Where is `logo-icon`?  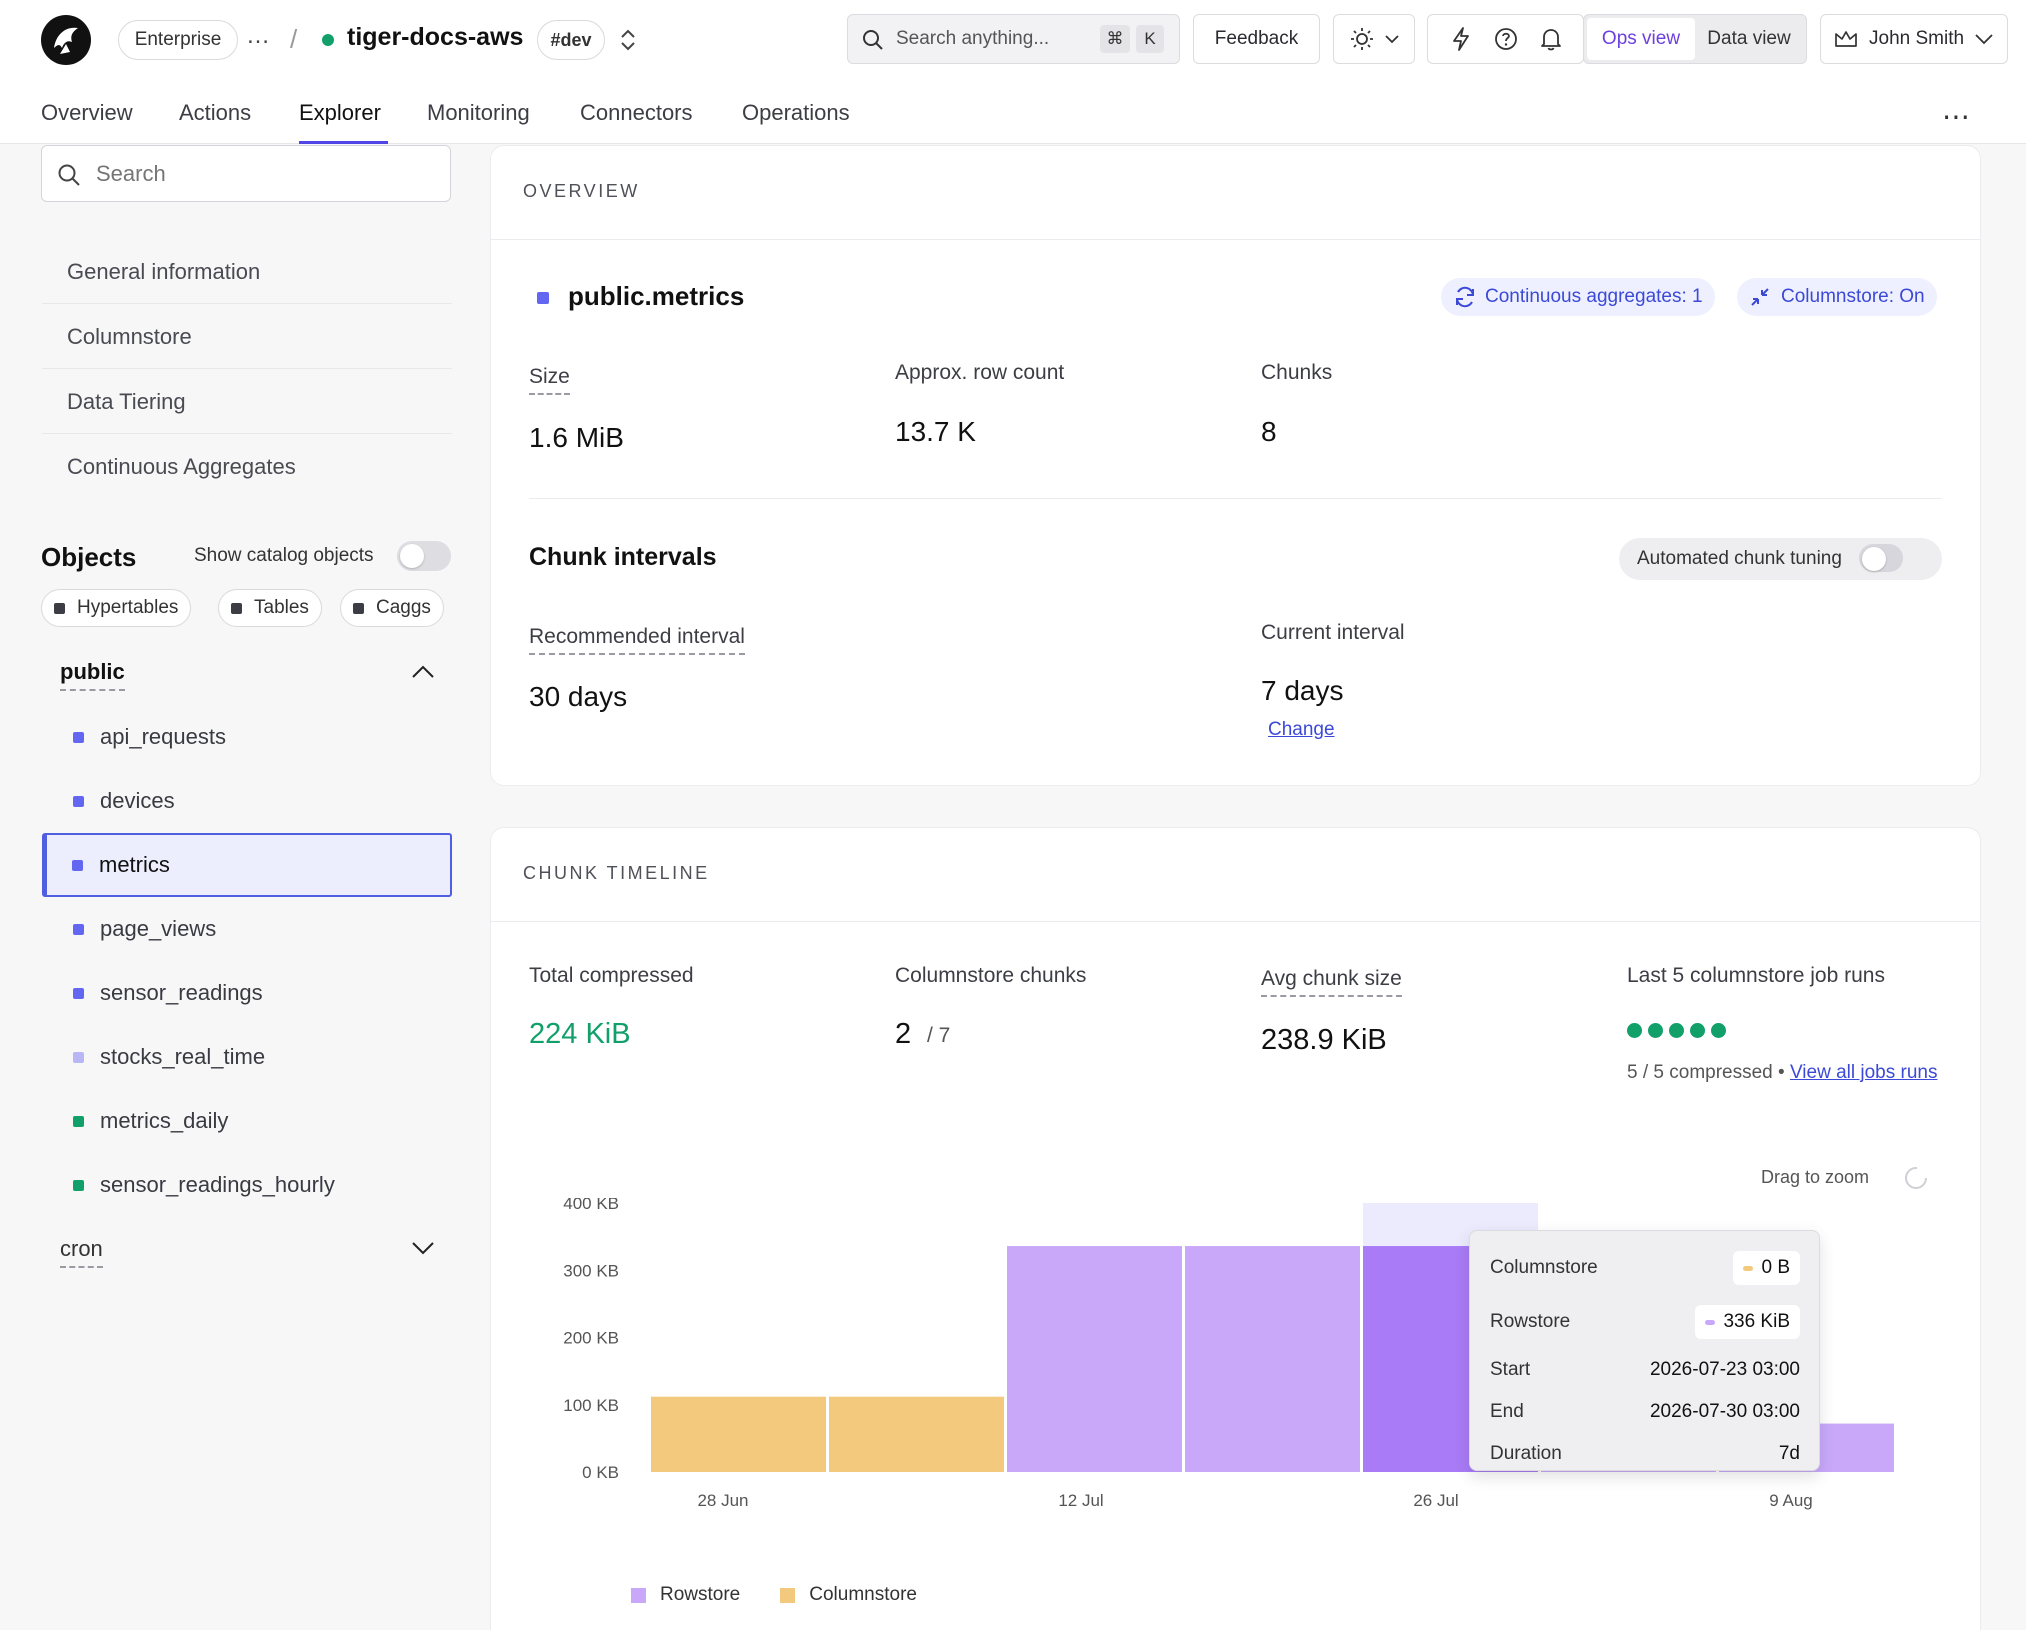 logo-icon is located at coordinates (66, 40).